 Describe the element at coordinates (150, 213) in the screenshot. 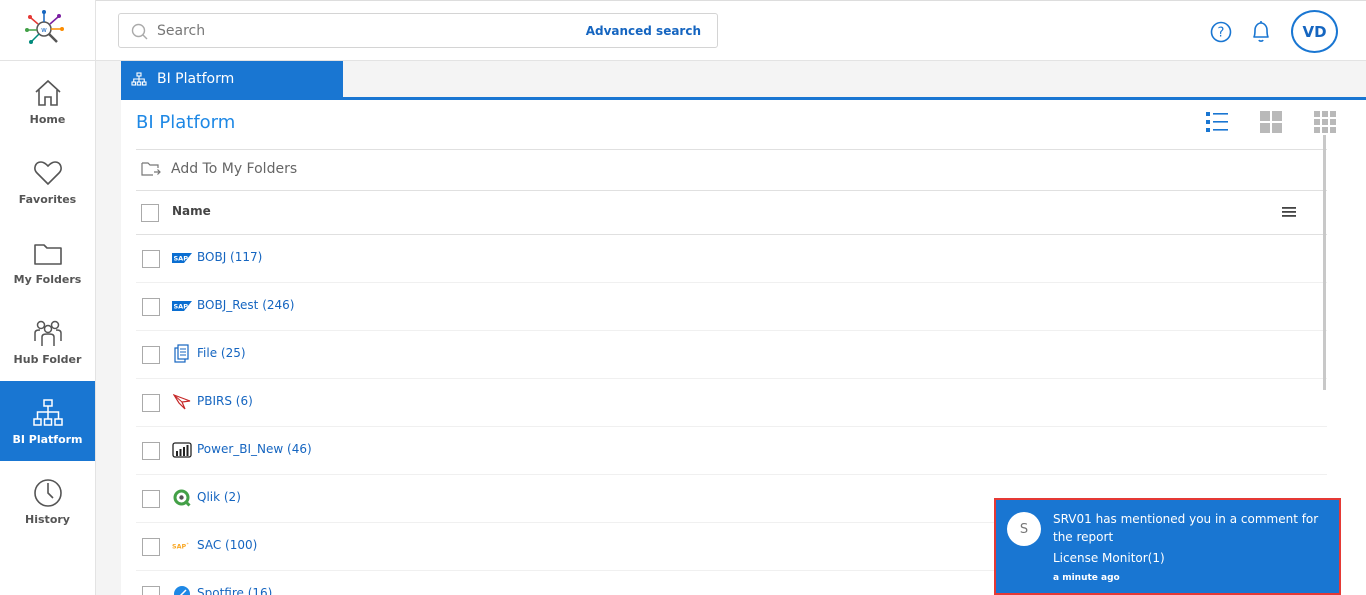

I see `select-all-checkbox` at that location.